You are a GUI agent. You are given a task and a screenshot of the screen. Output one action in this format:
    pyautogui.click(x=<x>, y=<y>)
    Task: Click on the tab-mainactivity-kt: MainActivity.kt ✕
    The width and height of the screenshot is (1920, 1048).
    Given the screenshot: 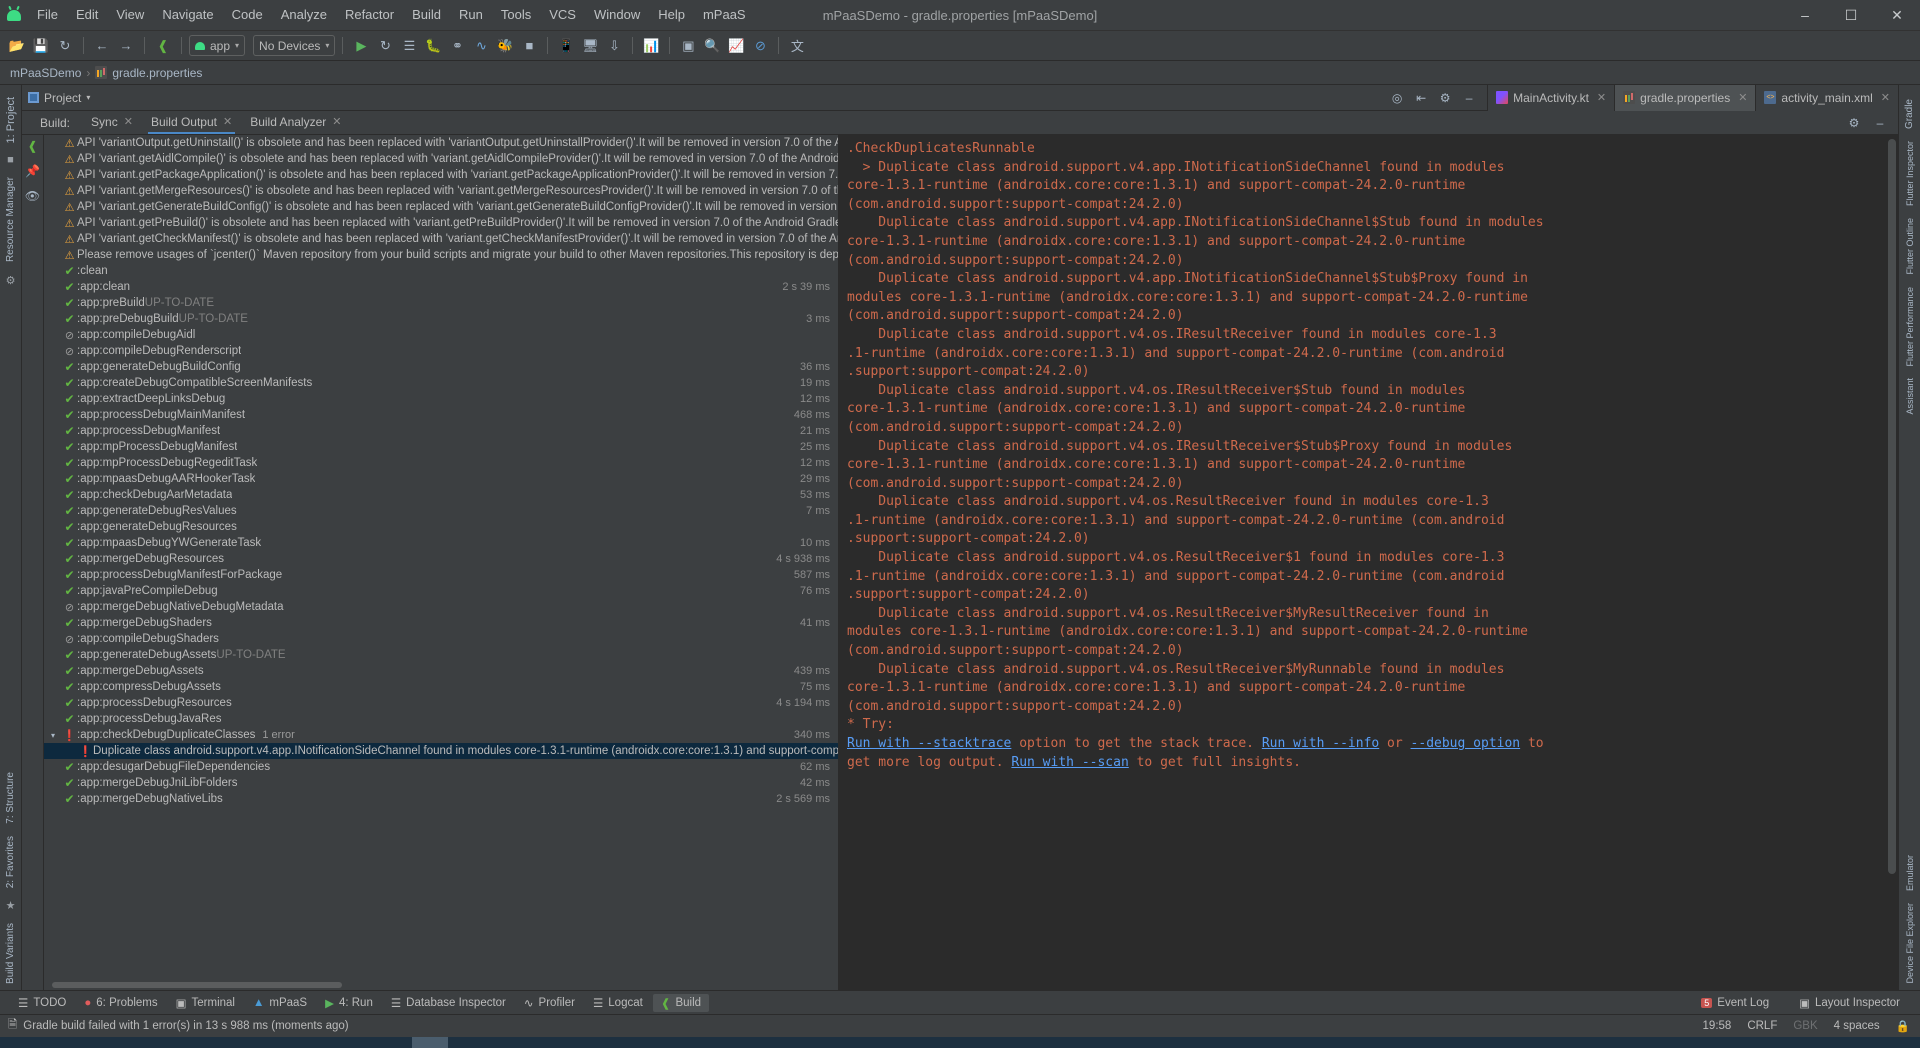 What is the action you would take?
    pyautogui.click(x=1551, y=97)
    